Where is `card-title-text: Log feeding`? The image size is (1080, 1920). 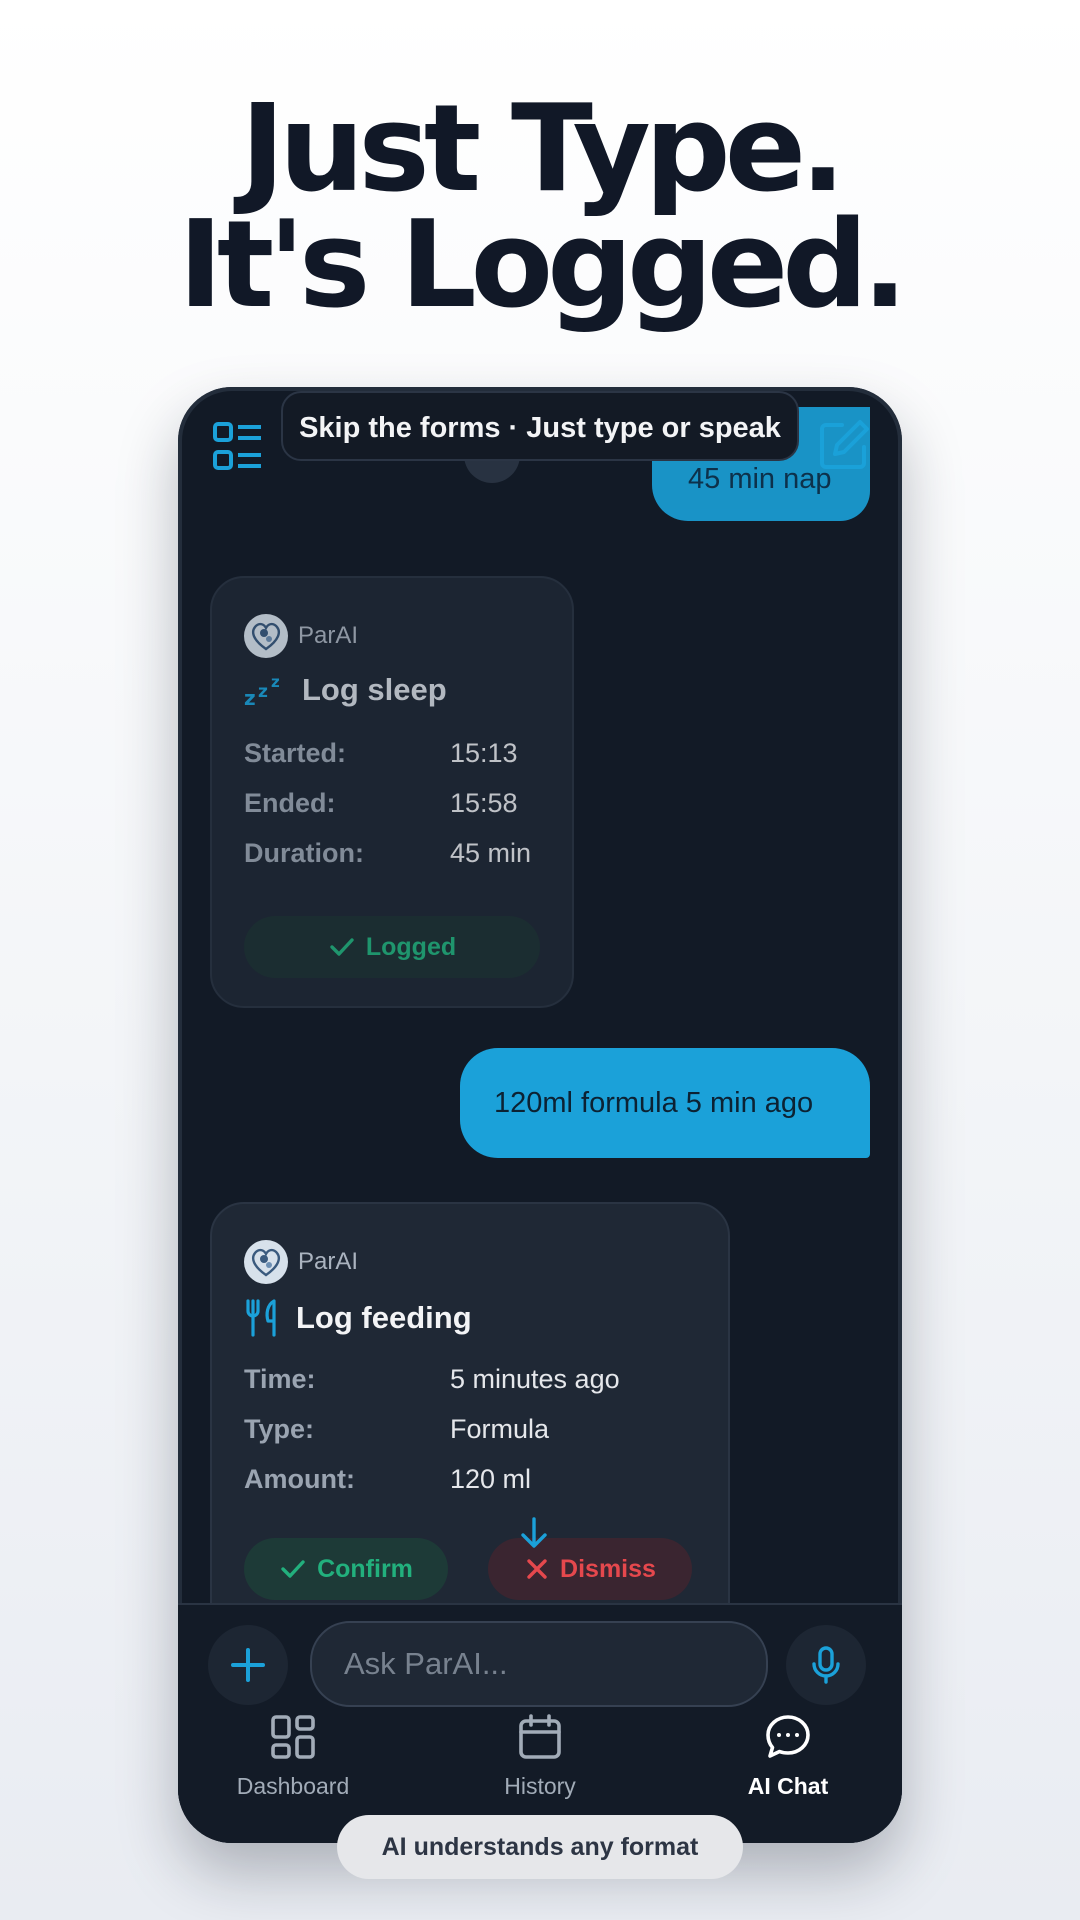
card-title-text: Log feeding is located at coordinates (384, 1317).